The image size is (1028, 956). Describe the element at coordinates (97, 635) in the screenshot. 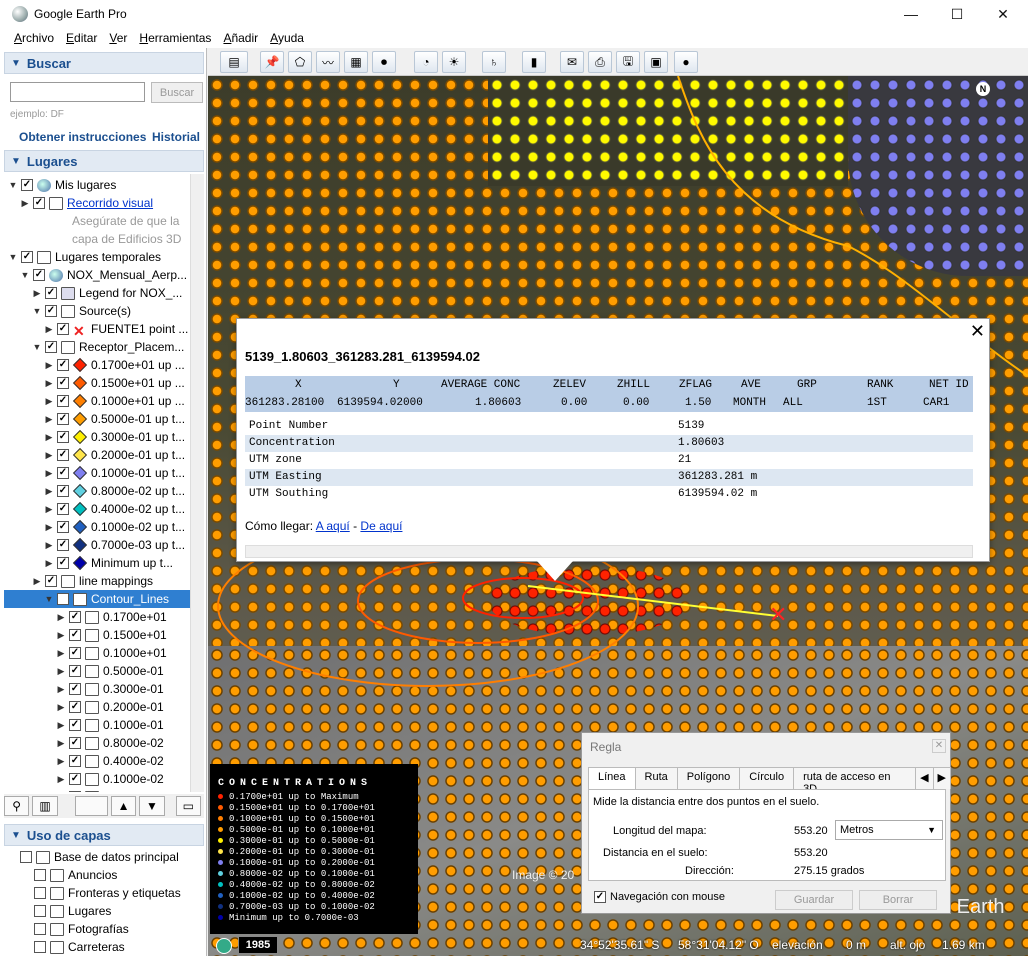

I see `tree-item: ▶ ✓ 0.1500e+01` at that location.